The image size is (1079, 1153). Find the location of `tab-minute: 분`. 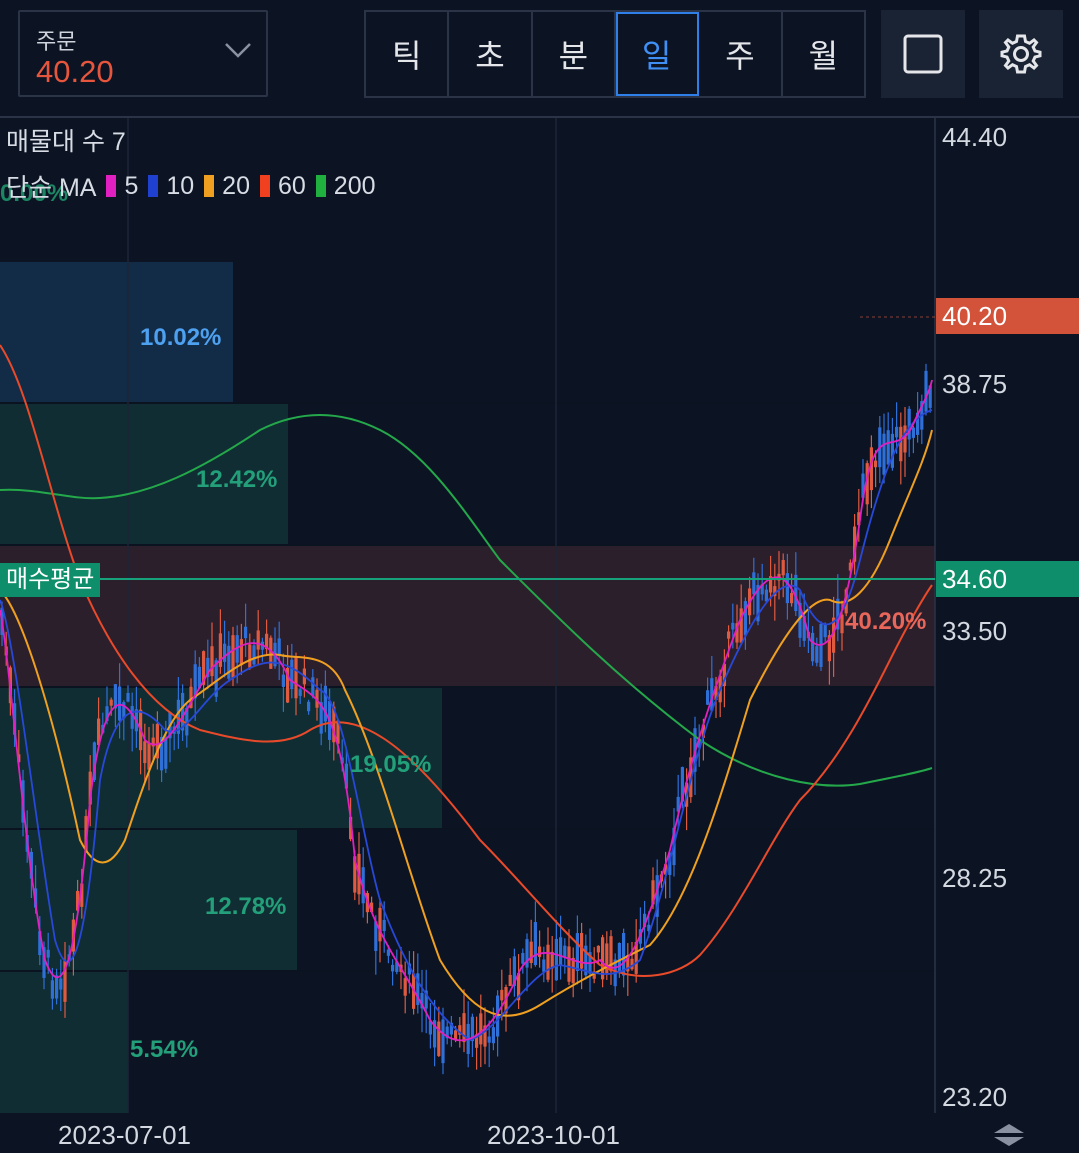

tab-minute: 분 is located at coordinates (574, 54).